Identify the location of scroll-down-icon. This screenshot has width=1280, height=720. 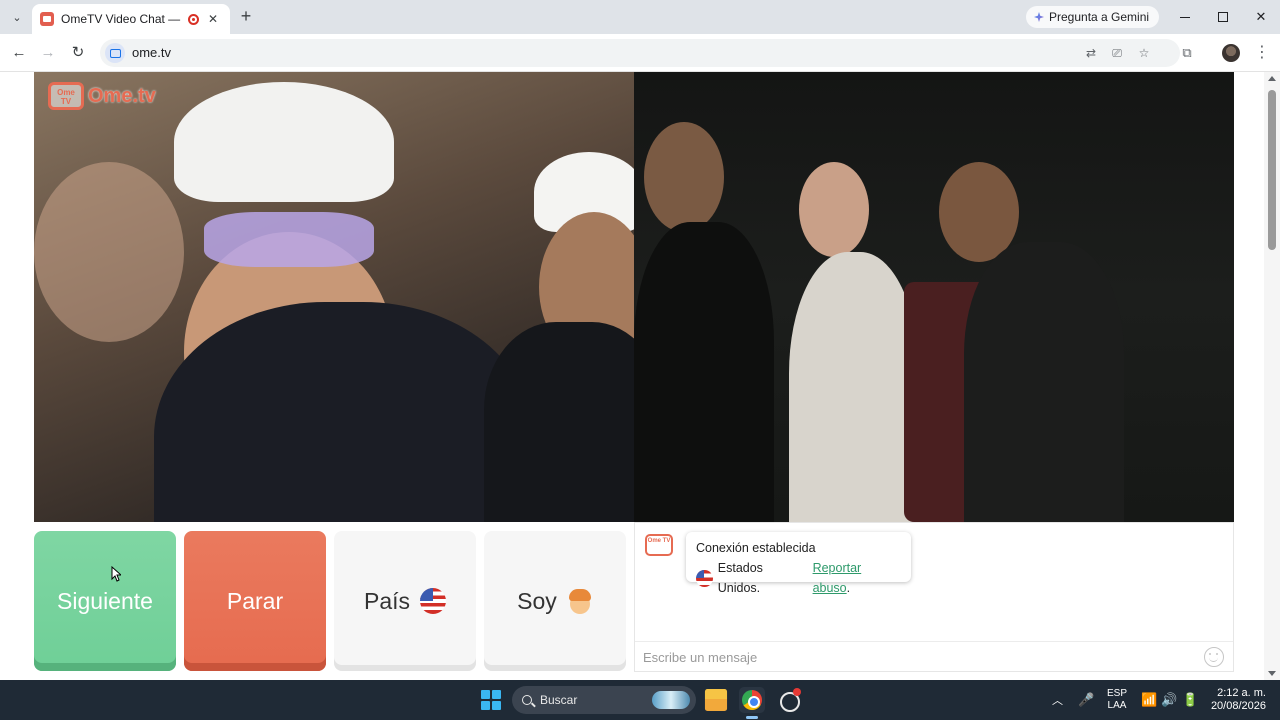
(1272, 673).